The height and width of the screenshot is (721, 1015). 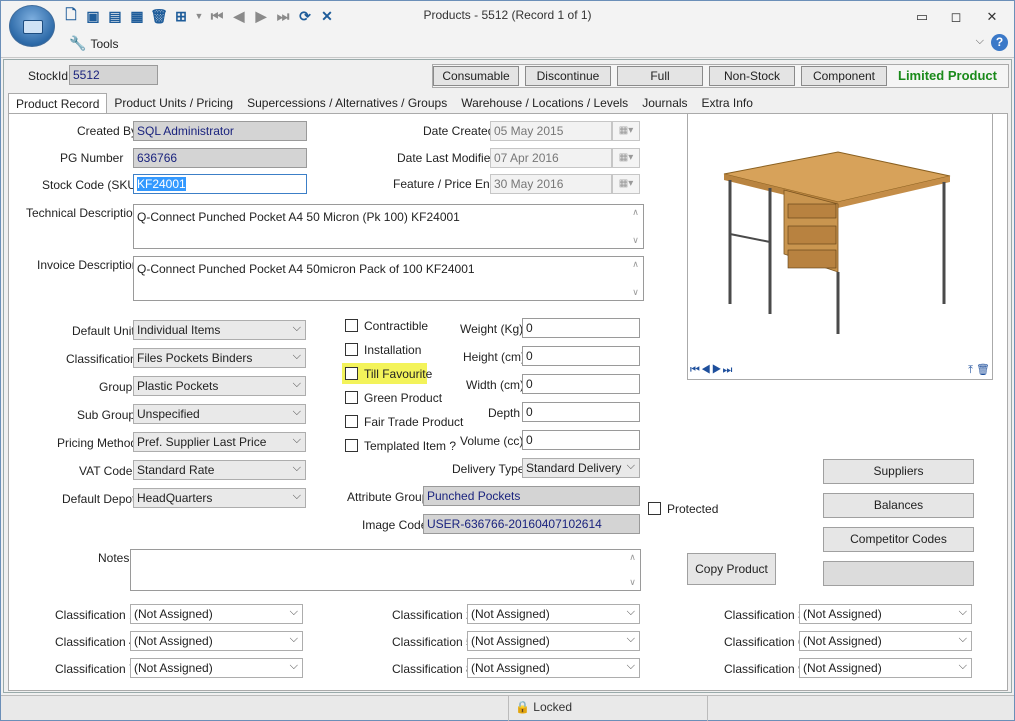 I want to click on app-menu-button, so click(x=32, y=26).